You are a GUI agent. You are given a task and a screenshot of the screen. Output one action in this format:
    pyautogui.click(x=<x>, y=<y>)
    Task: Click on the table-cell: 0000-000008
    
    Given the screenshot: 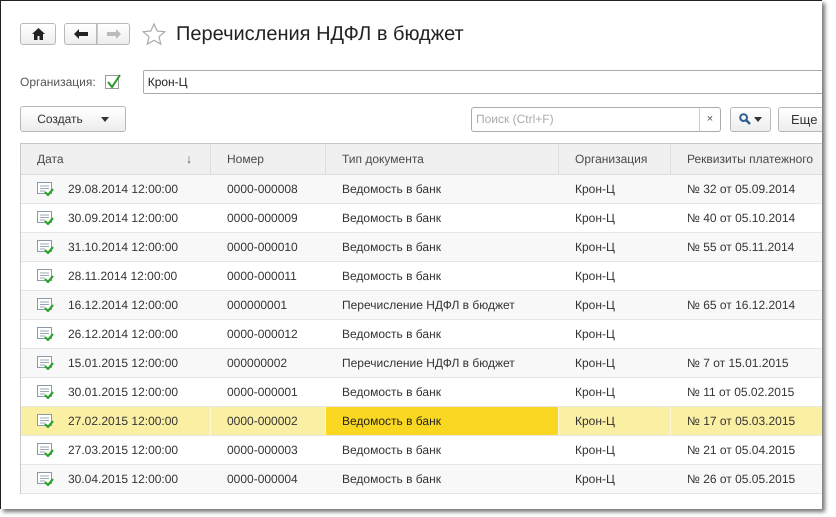 What is the action you would take?
    pyautogui.click(x=262, y=189)
    